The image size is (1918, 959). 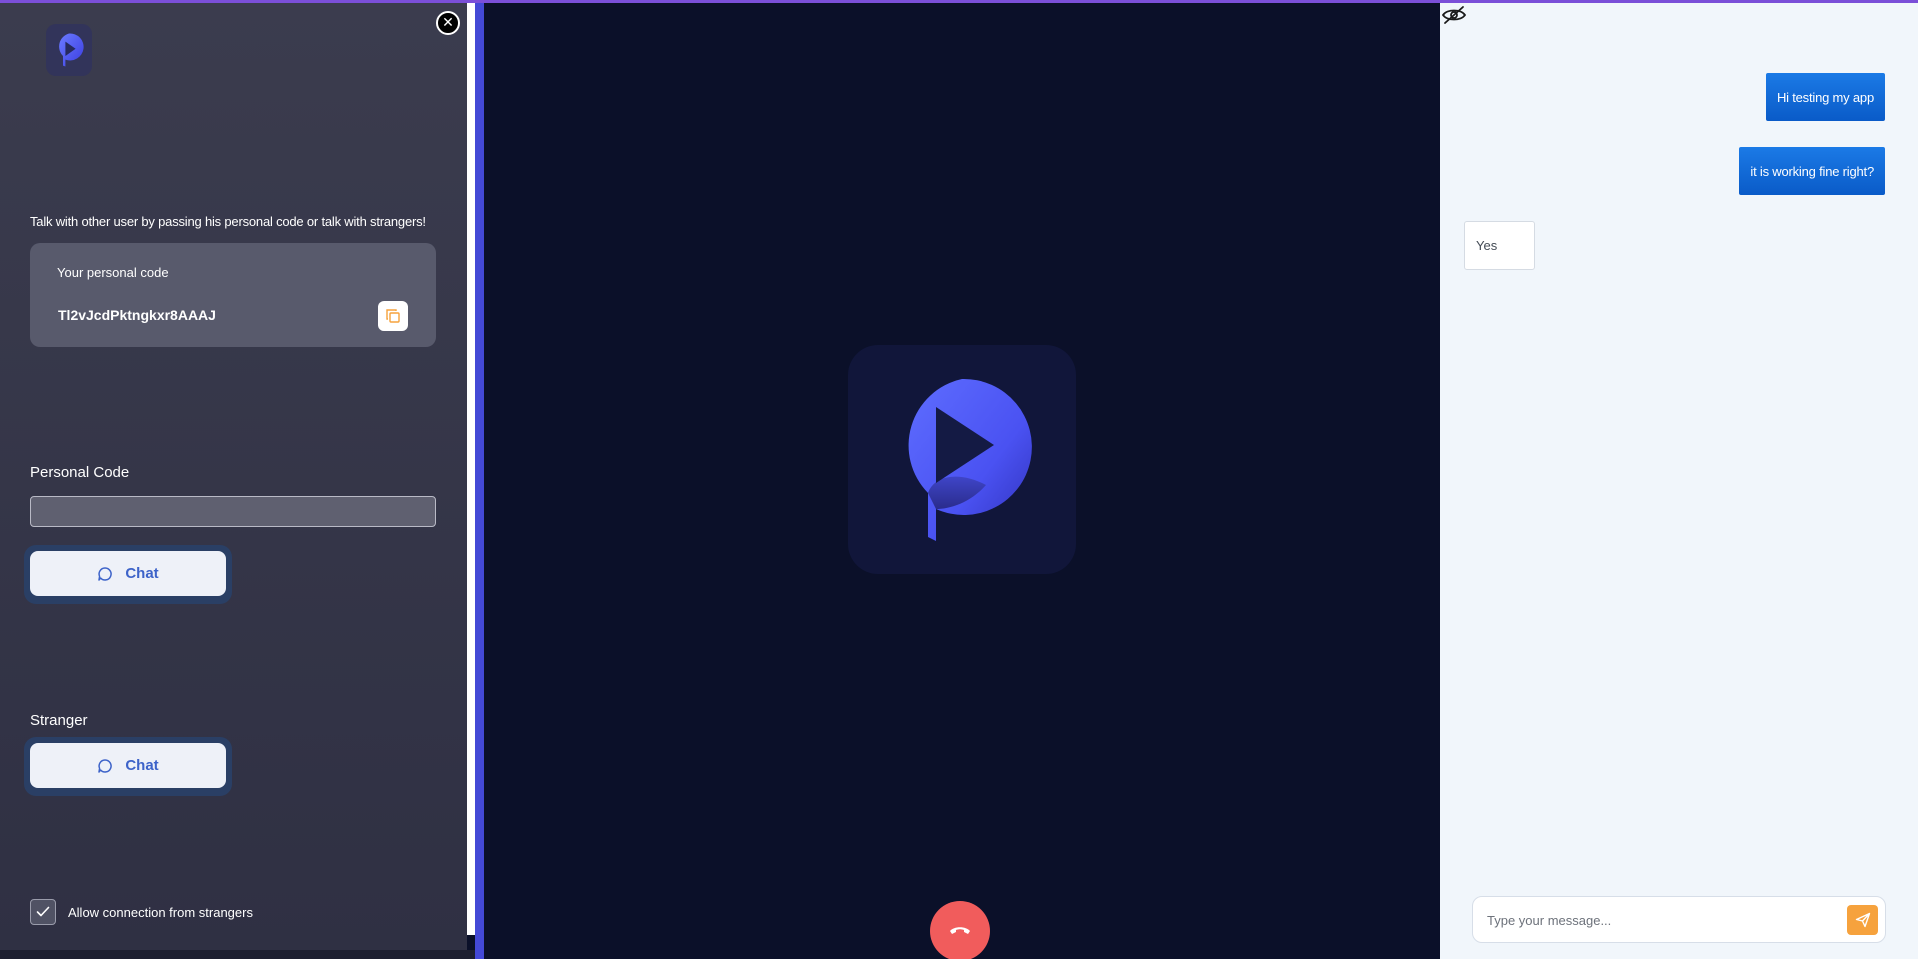 What do you see at coordinates (237, 954) in the screenshot?
I see `sidebar-bottom-strip` at bounding box center [237, 954].